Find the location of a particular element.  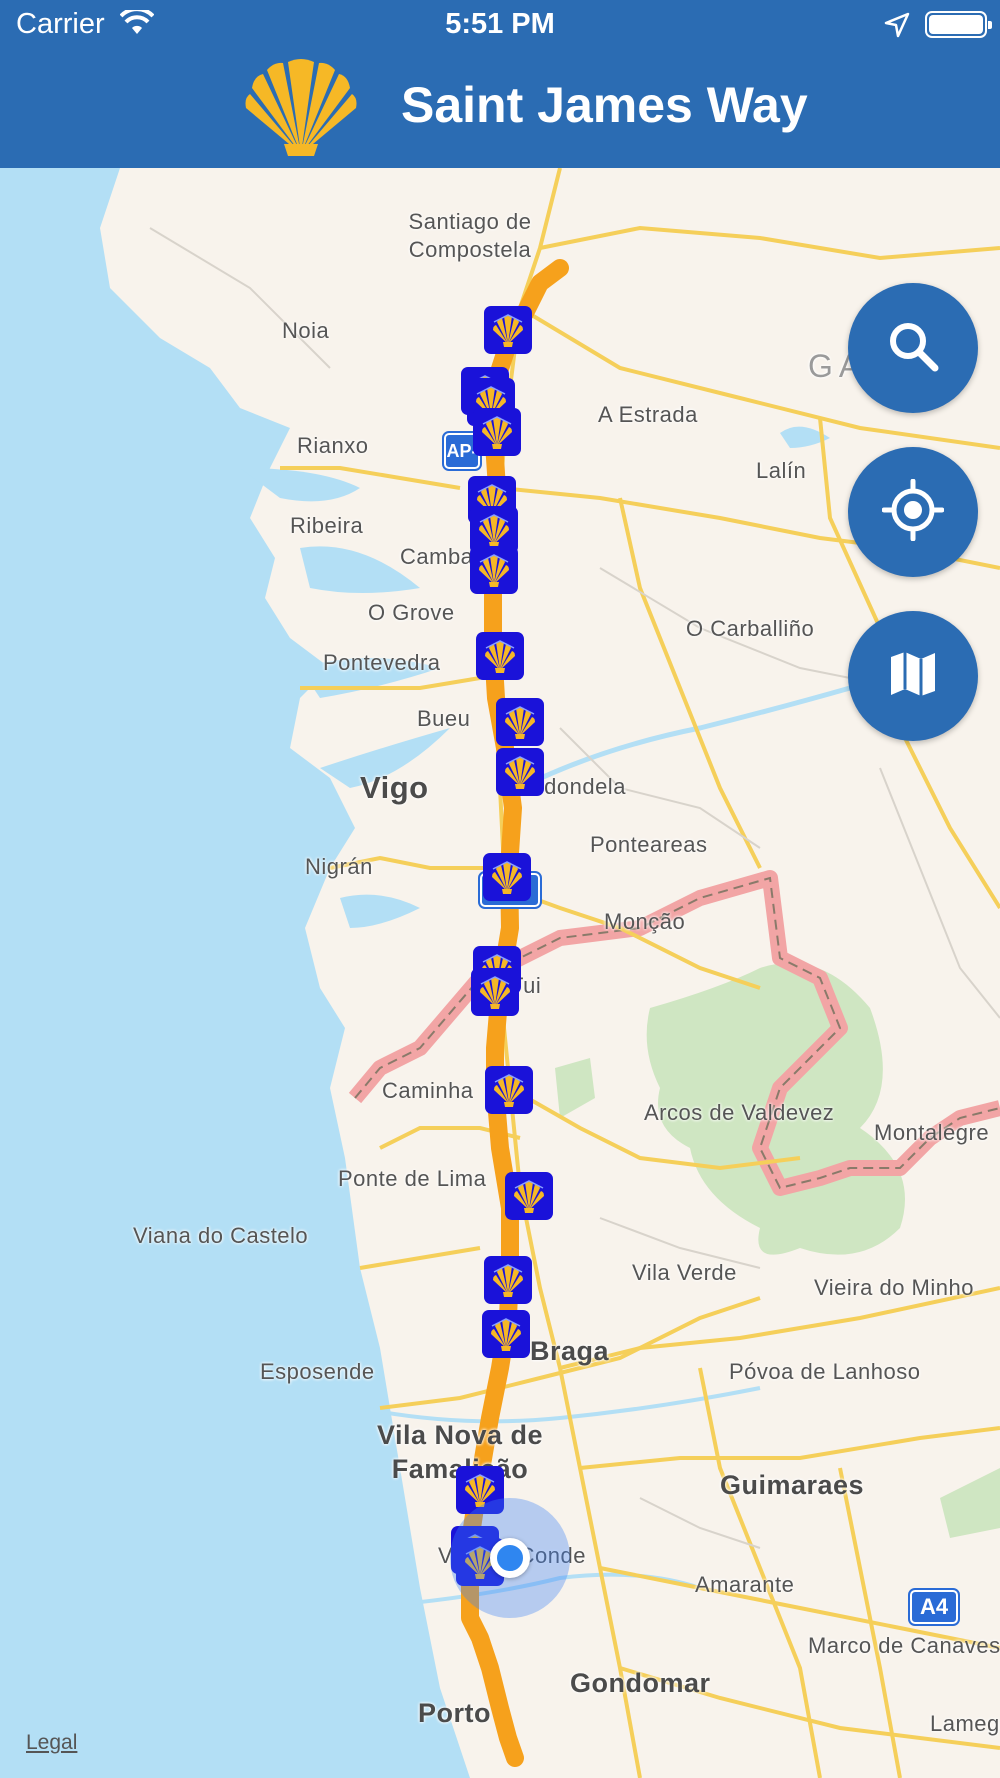

place-label: Lamego is located at coordinates (965, 1723).